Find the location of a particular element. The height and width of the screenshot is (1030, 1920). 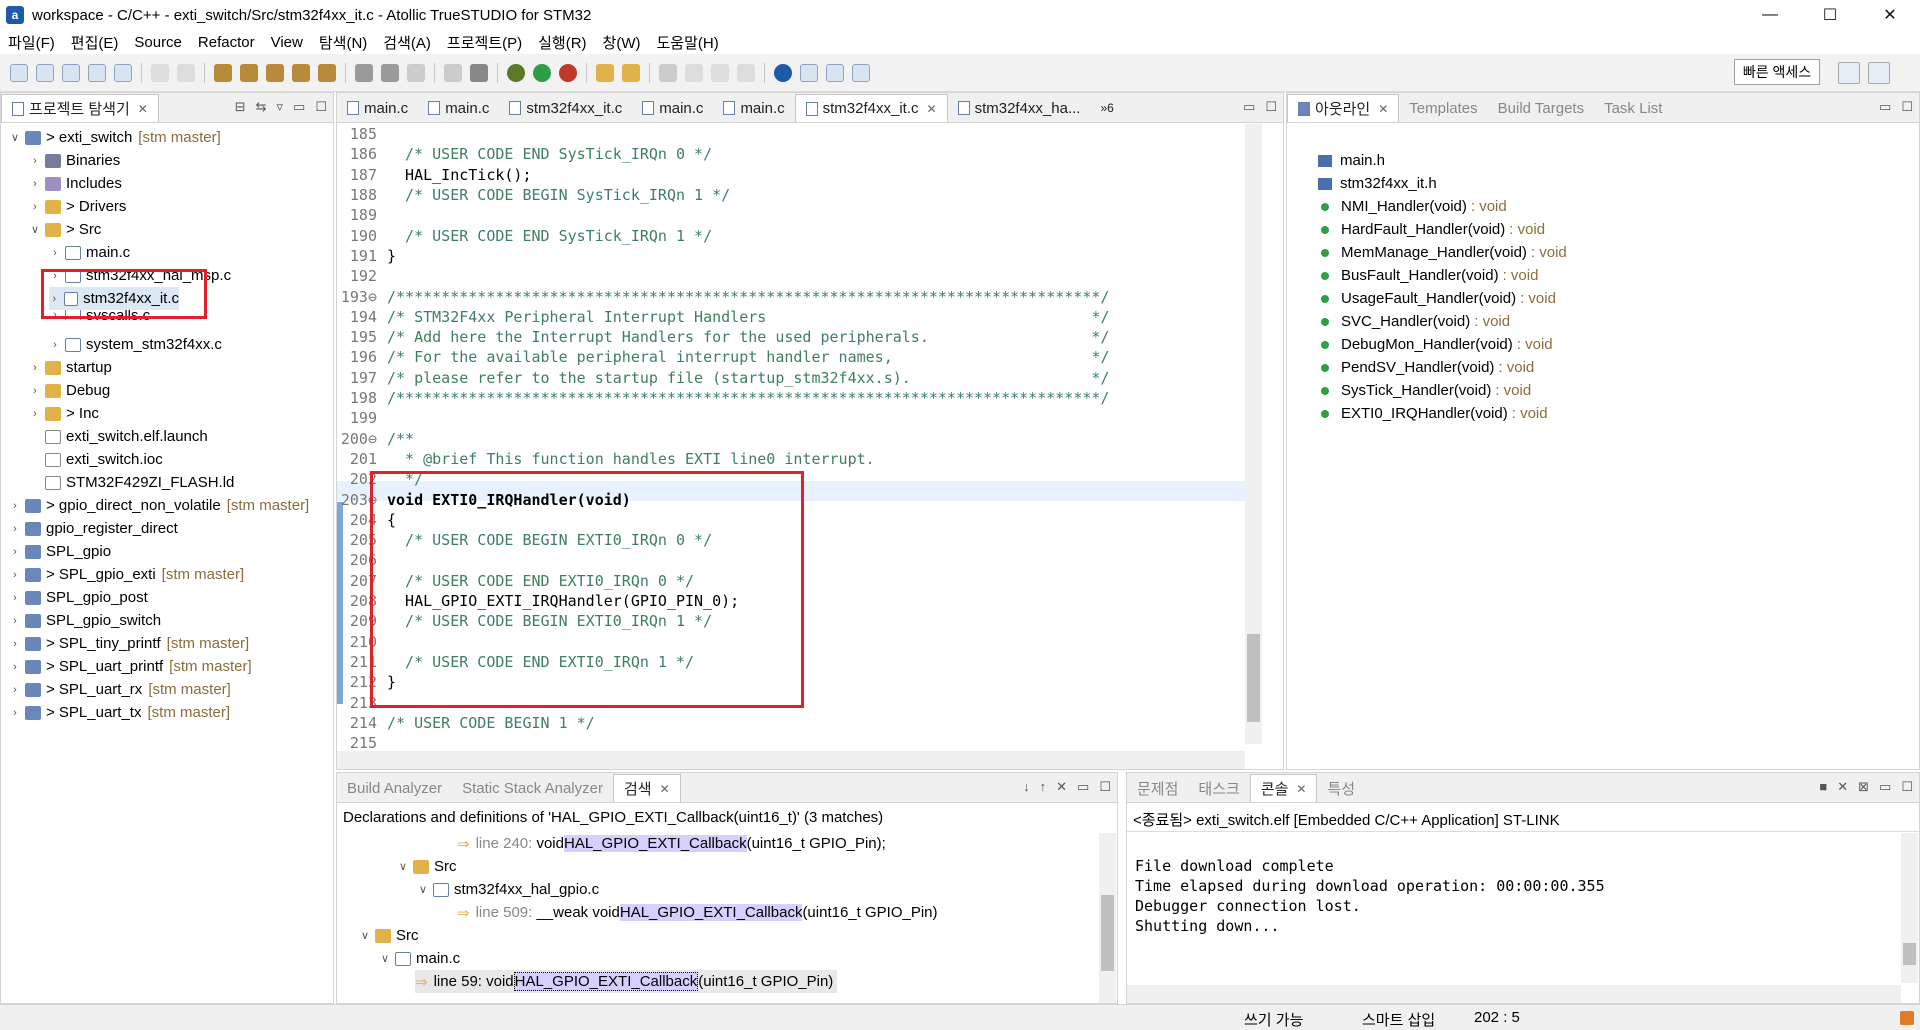

outline-item: EXTI0_IRQHandler(void): void is located at coordinates (1432, 413).